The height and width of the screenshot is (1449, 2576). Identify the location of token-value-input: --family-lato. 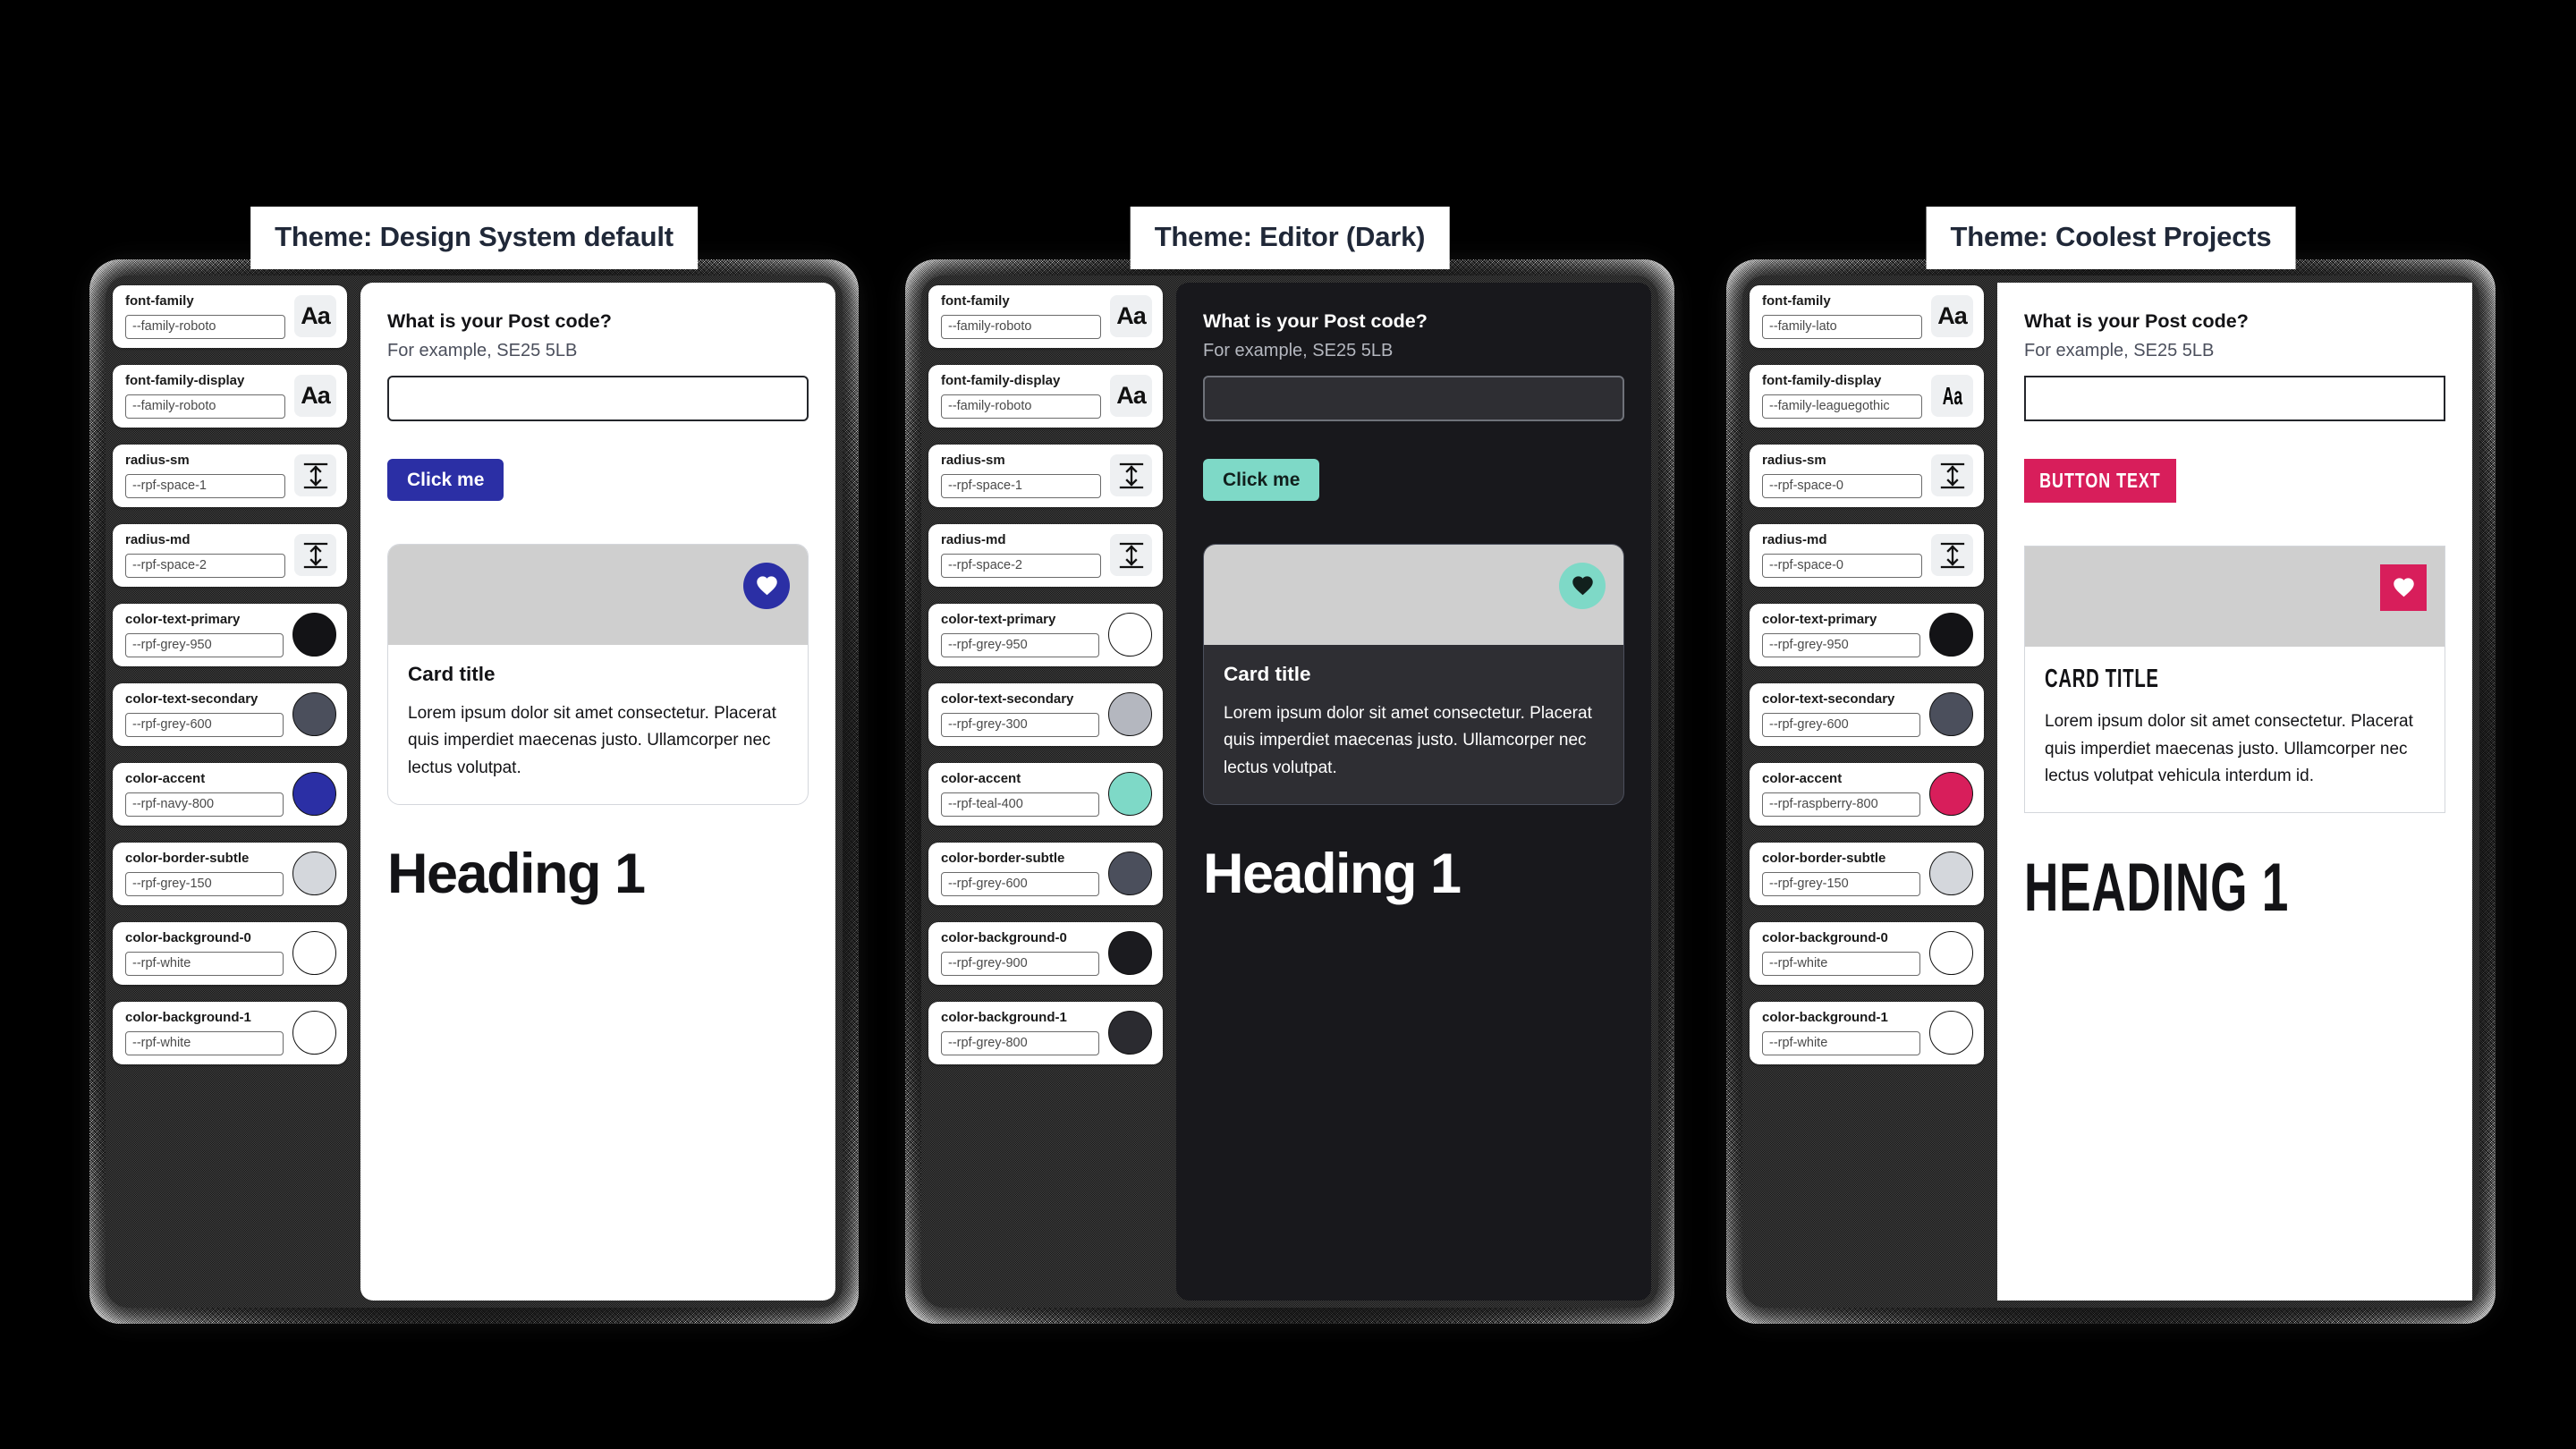
(1842, 326).